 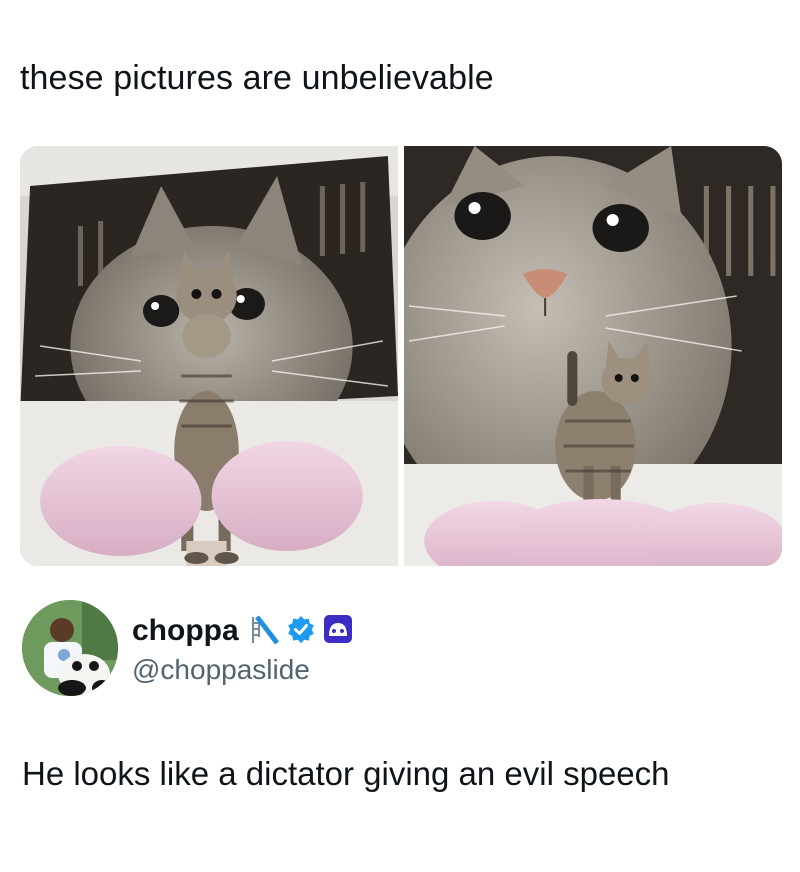 What do you see at coordinates (263, 631) in the screenshot?
I see `slide-emoji-icon` at bounding box center [263, 631].